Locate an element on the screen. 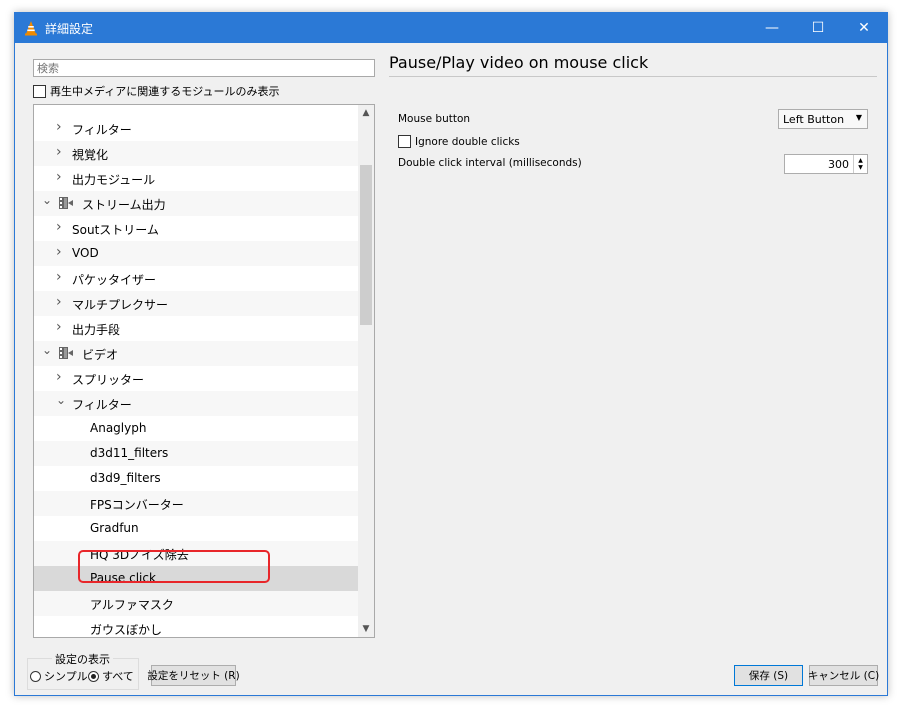  tree-item: ⌄ フィルター is located at coordinates (196, 403).